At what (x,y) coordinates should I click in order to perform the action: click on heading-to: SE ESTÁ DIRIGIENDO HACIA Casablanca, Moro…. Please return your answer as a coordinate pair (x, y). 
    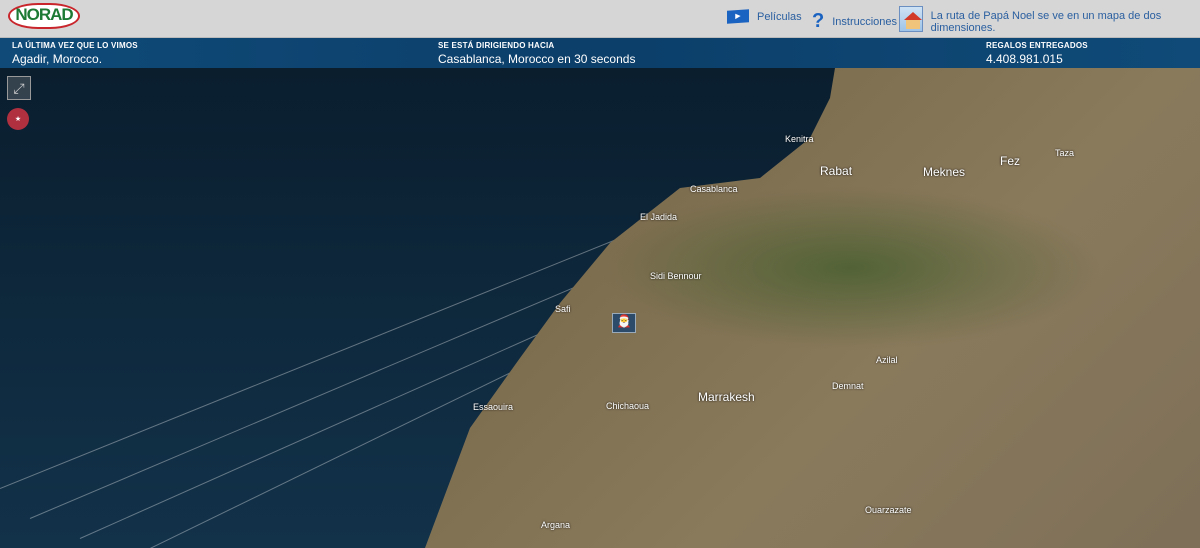
    Looking at the image, I should click on (536, 53).